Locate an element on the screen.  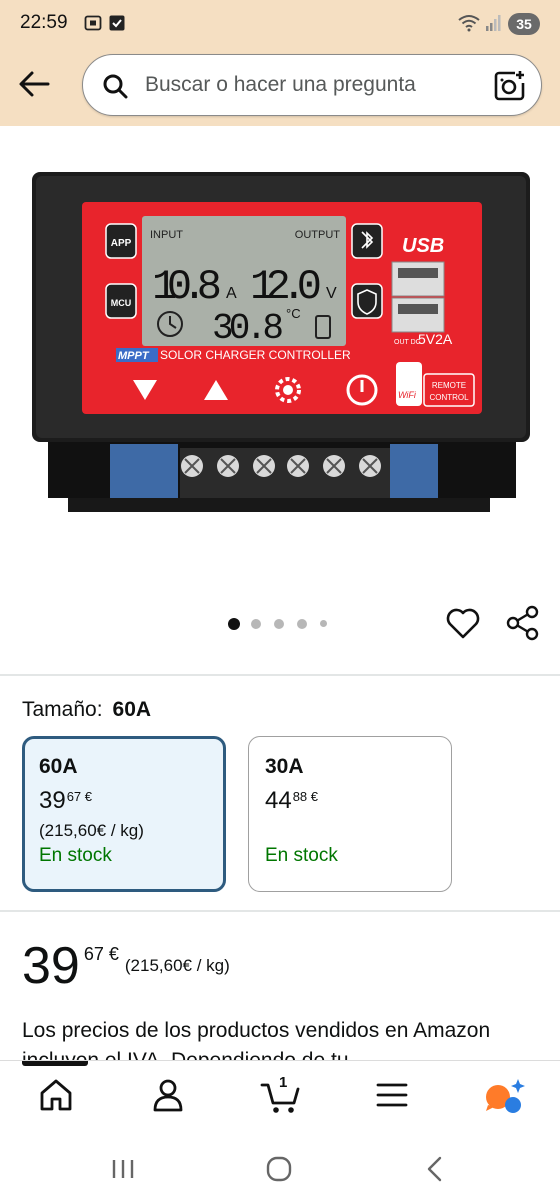
usb-rating-prefix: OUT DC is located at coordinates (407, 342).